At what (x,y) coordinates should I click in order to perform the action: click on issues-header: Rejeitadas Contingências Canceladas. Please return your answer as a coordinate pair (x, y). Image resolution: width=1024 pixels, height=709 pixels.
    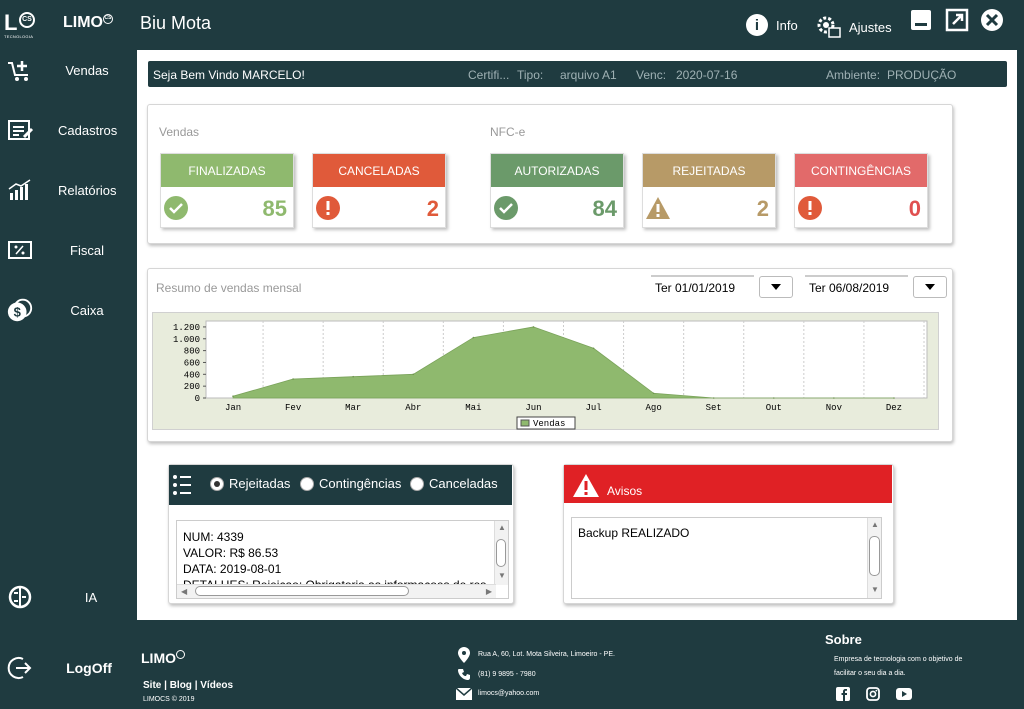
    Looking at the image, I should click on (340, 485).